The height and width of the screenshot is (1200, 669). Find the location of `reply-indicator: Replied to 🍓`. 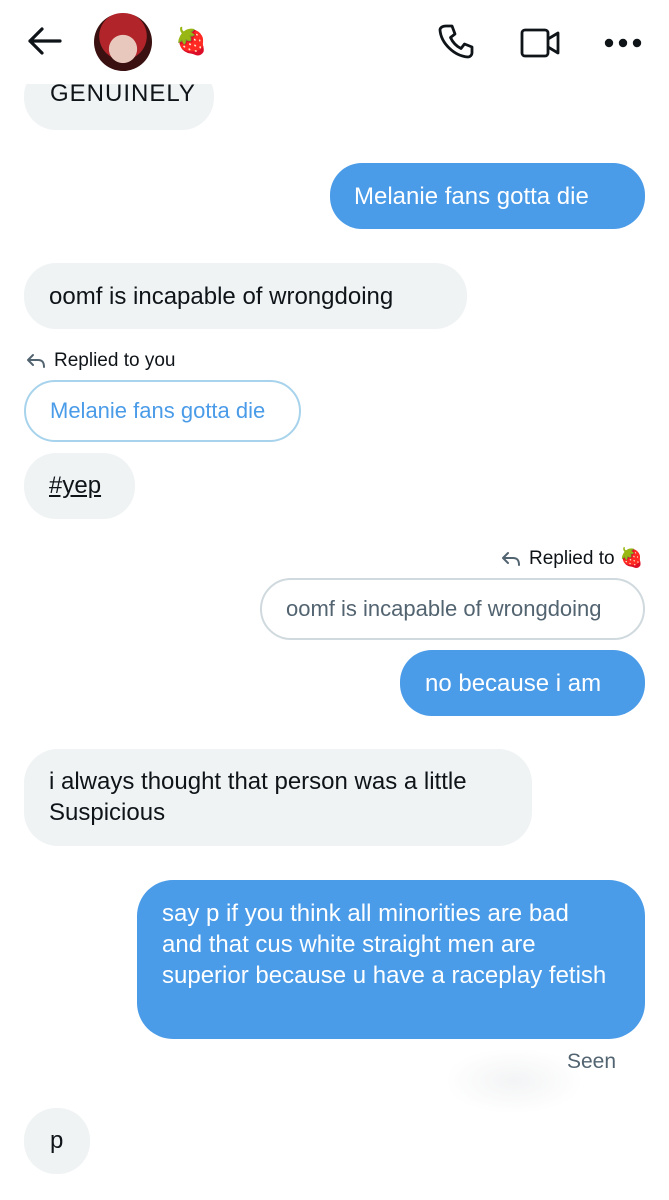

reply-indicator: Replied to 🍓 is located at coordinates (572, 559).